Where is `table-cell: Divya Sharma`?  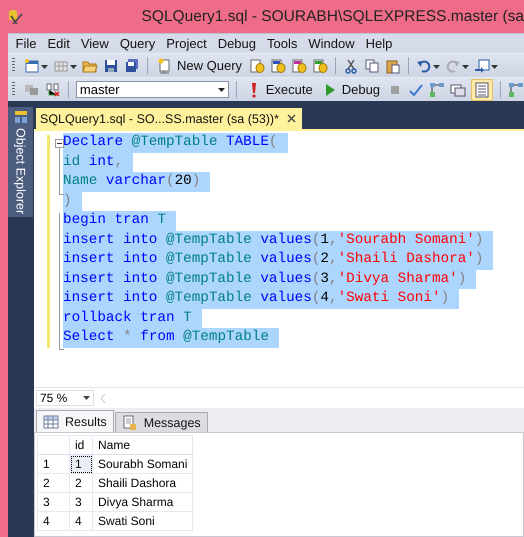 table-cell: Divya Sharma is located at coordinates (142, 502).